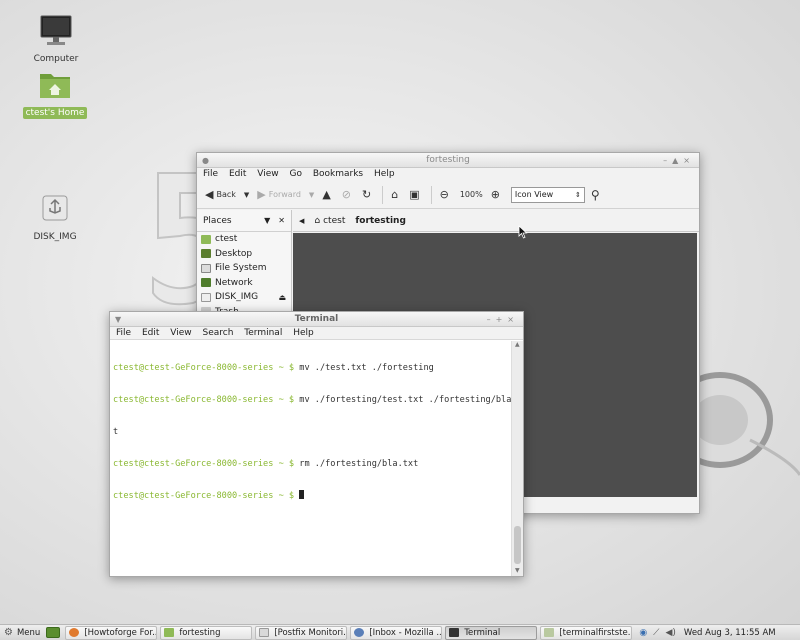  What do you see at coordinates (679, 160) in the screenshot?
I see `window-controls: –▲×` at bounding box center [679, 160].